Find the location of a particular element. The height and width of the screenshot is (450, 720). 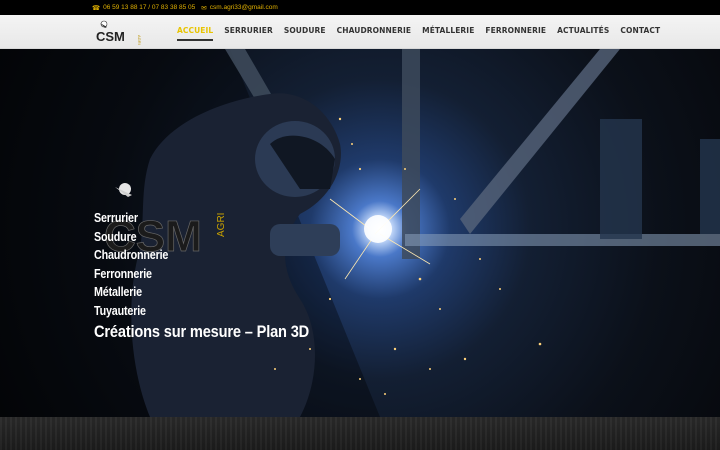

nav-serrurier: SERRURIER is located at coordinates (248, 30).